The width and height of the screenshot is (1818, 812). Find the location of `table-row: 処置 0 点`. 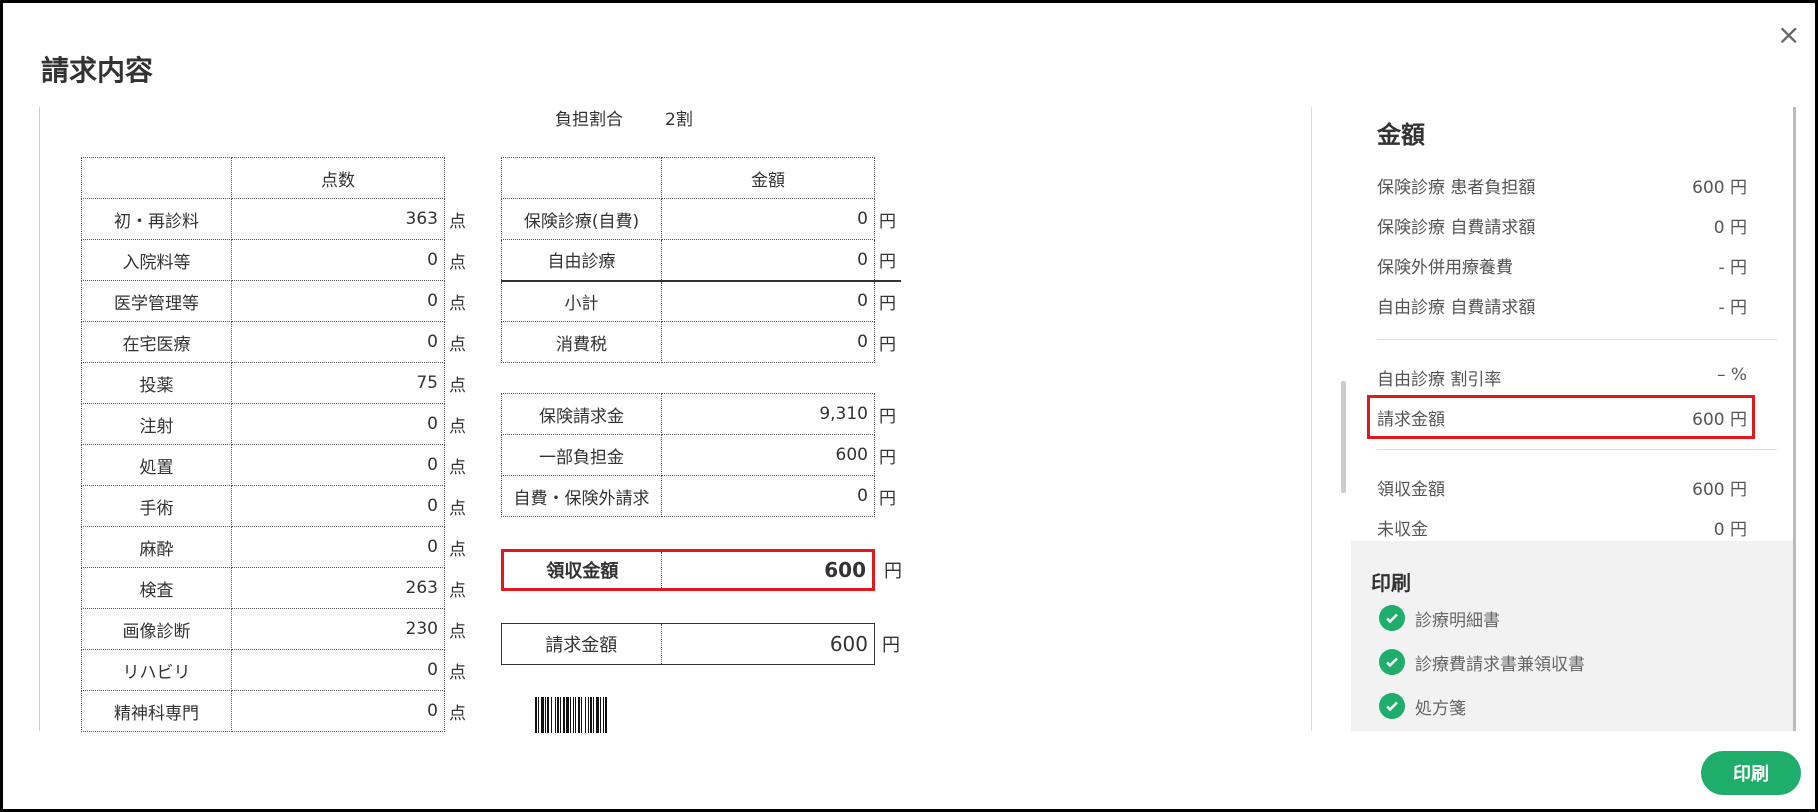

table-row: 処置 0 点 is located at coordinates (276, 465).